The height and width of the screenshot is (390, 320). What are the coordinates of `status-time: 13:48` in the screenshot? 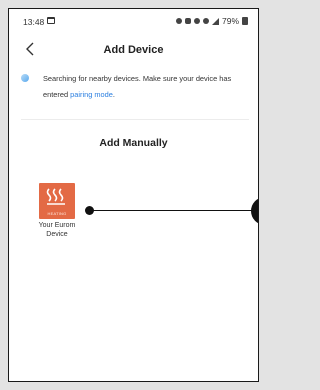 It's located at (34, 22).